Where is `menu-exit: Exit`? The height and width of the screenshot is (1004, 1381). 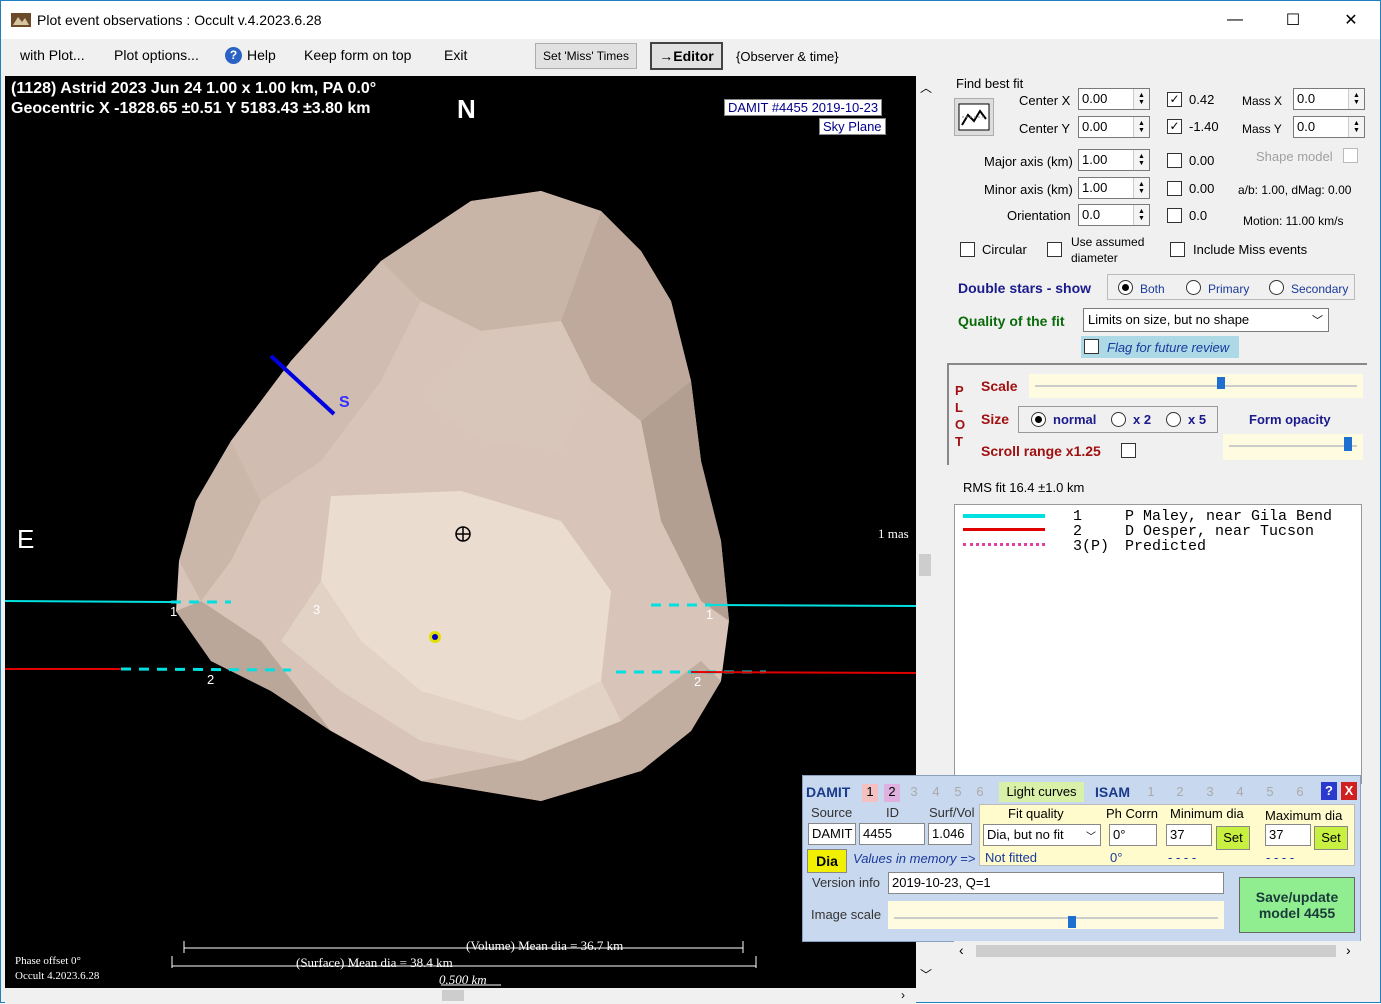
menu-exit: Exit is located at coordinates (455, 55).